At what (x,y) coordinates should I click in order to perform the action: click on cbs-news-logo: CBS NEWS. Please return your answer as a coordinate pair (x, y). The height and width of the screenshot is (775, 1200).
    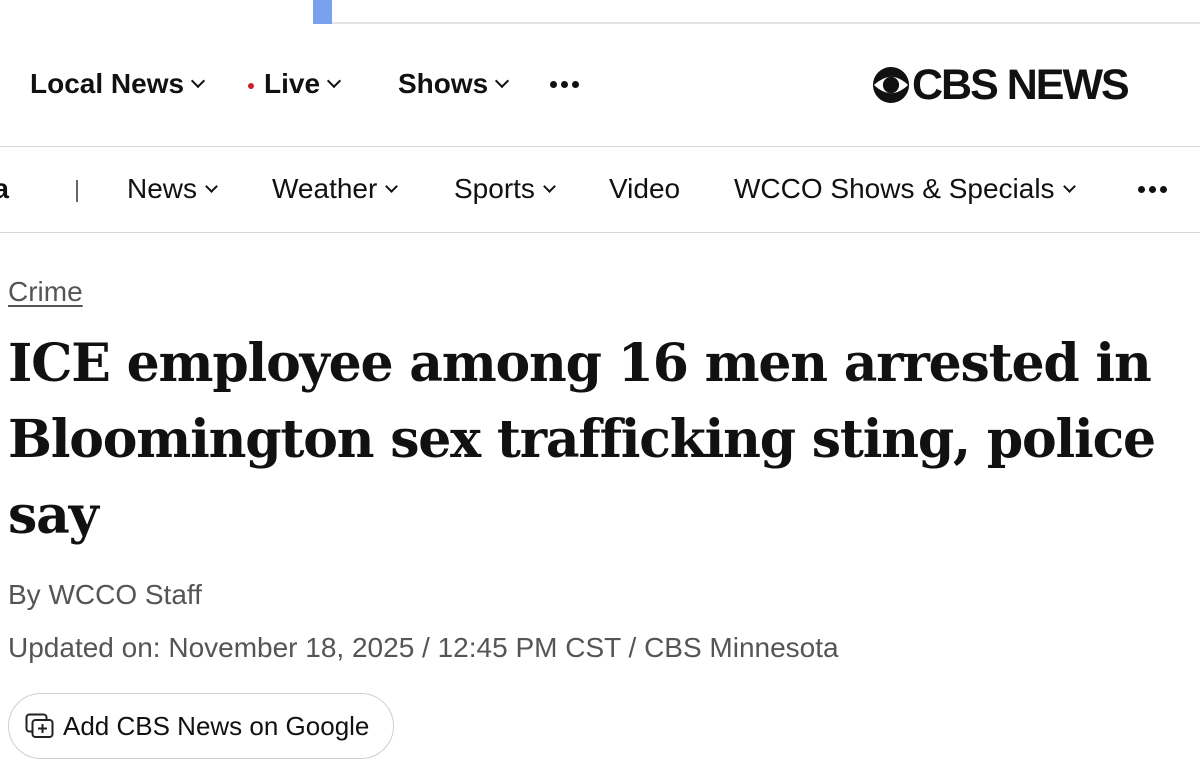
    Looking at the image, I should click on (1001, 85).